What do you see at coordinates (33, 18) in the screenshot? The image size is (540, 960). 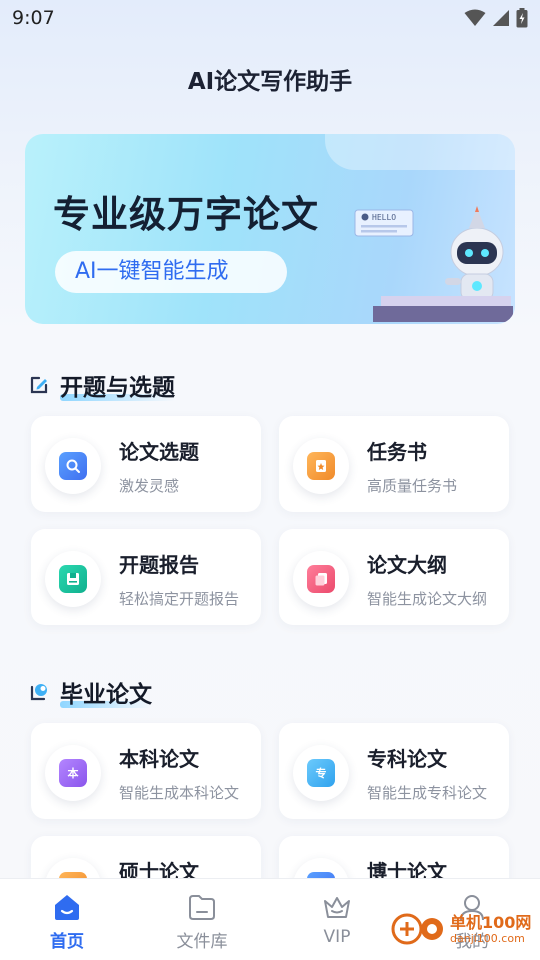 I see `status-time: 9:07` at bounding box center [33, 18].